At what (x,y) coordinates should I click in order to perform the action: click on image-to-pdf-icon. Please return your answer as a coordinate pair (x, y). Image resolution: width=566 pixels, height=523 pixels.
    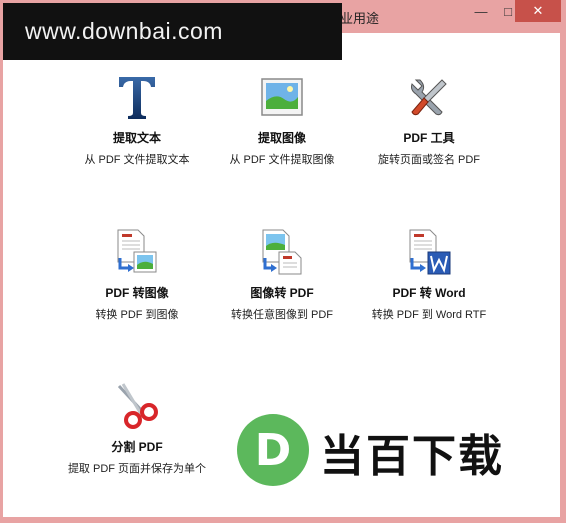
    Looking at the image, I should click on (282, 252).